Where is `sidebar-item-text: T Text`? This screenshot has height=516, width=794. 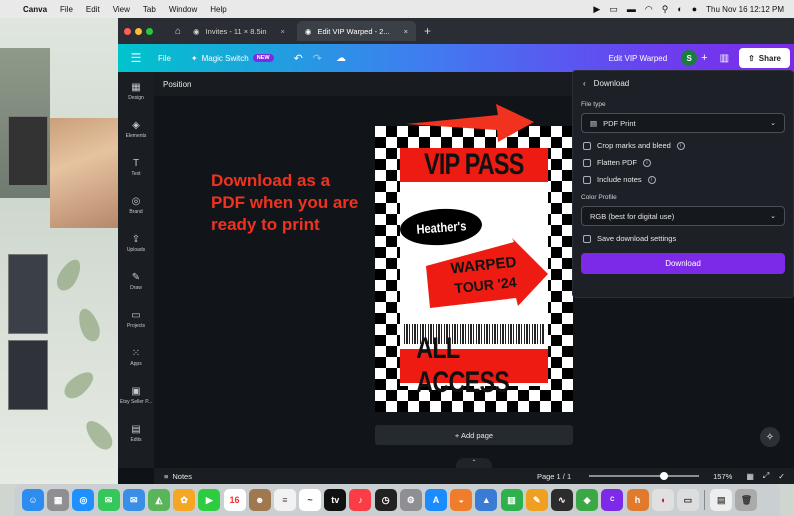
sidebar-item-text: T Text is located at coordinates (136, 167).